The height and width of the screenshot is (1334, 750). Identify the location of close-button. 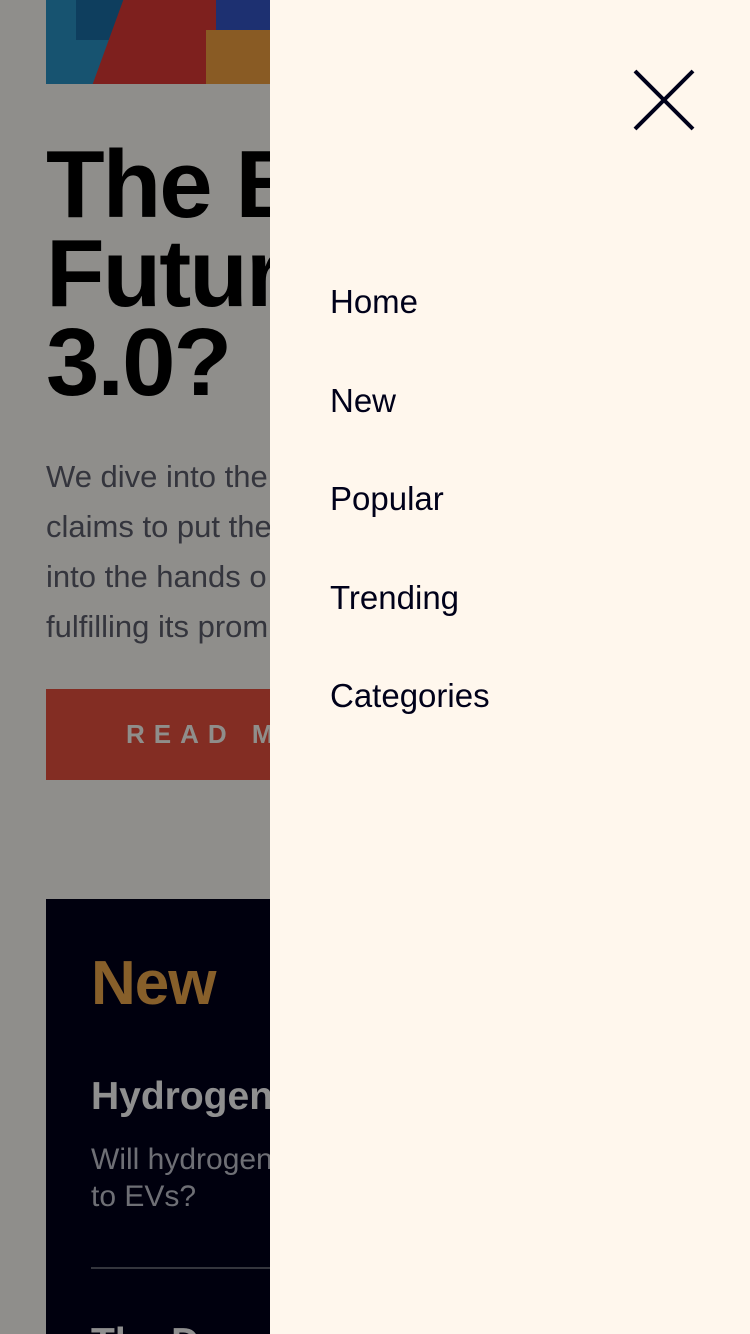
(664, 100).